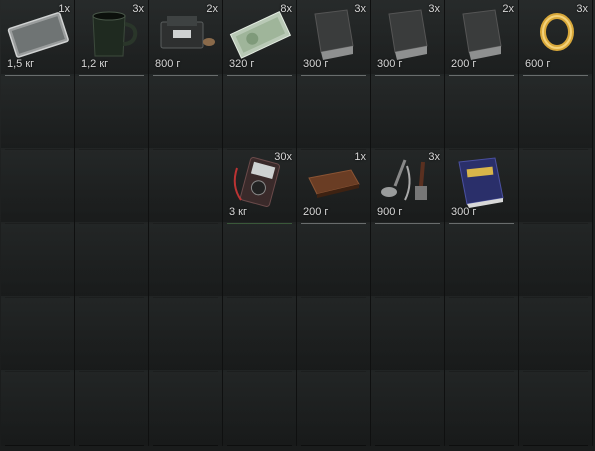  Describe the element at coordinates (242, 64) in the screenshot. I see `item-weight: 320 г` at that location.